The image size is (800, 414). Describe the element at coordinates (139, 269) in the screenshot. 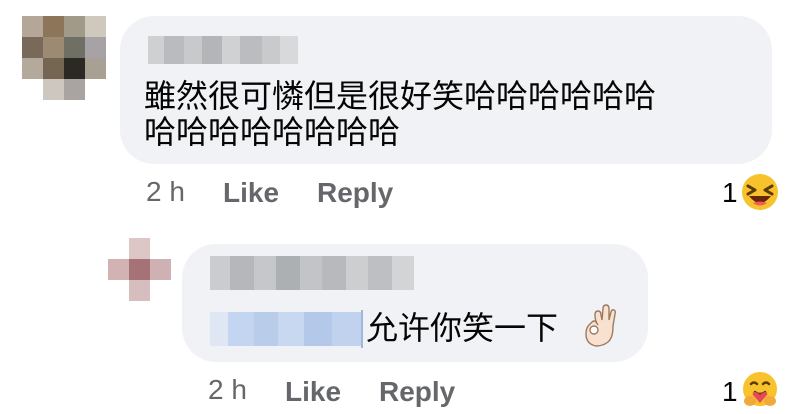

I see `replier-avatar` at that location.